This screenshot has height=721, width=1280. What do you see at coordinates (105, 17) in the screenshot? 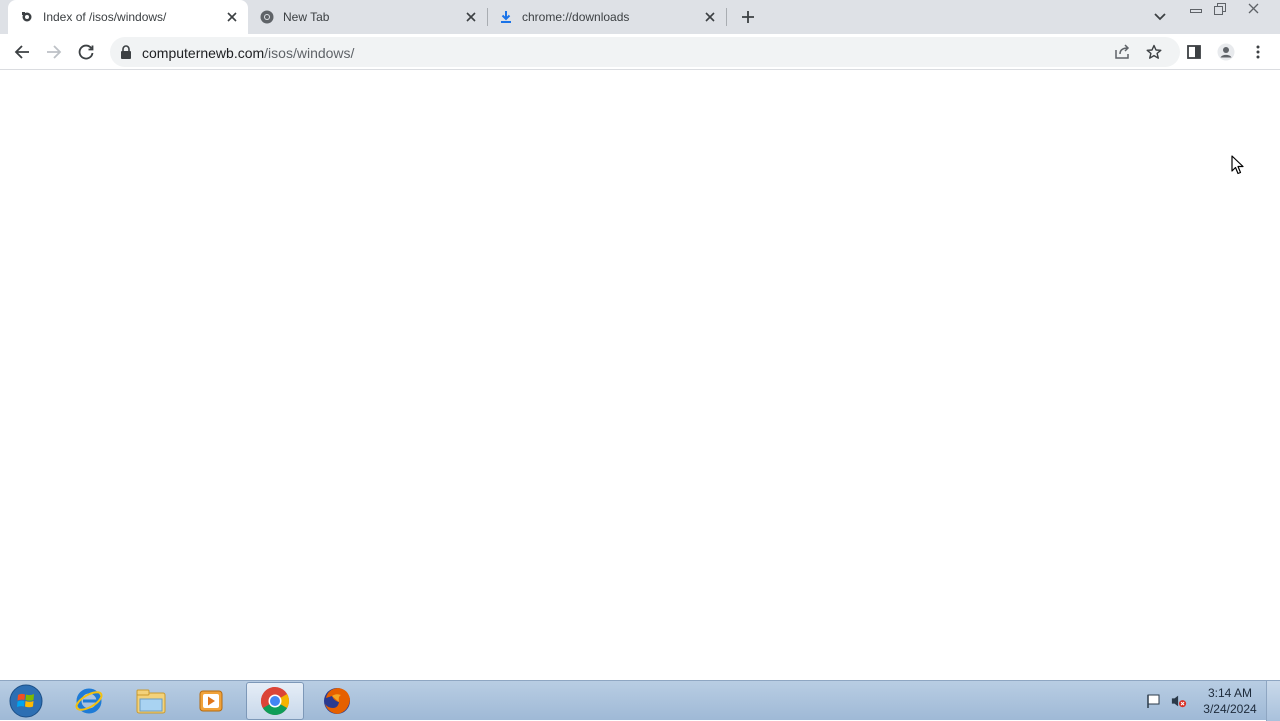
I see `tab-title: Index of /isos/windows/` at bounding box center [105, 17].